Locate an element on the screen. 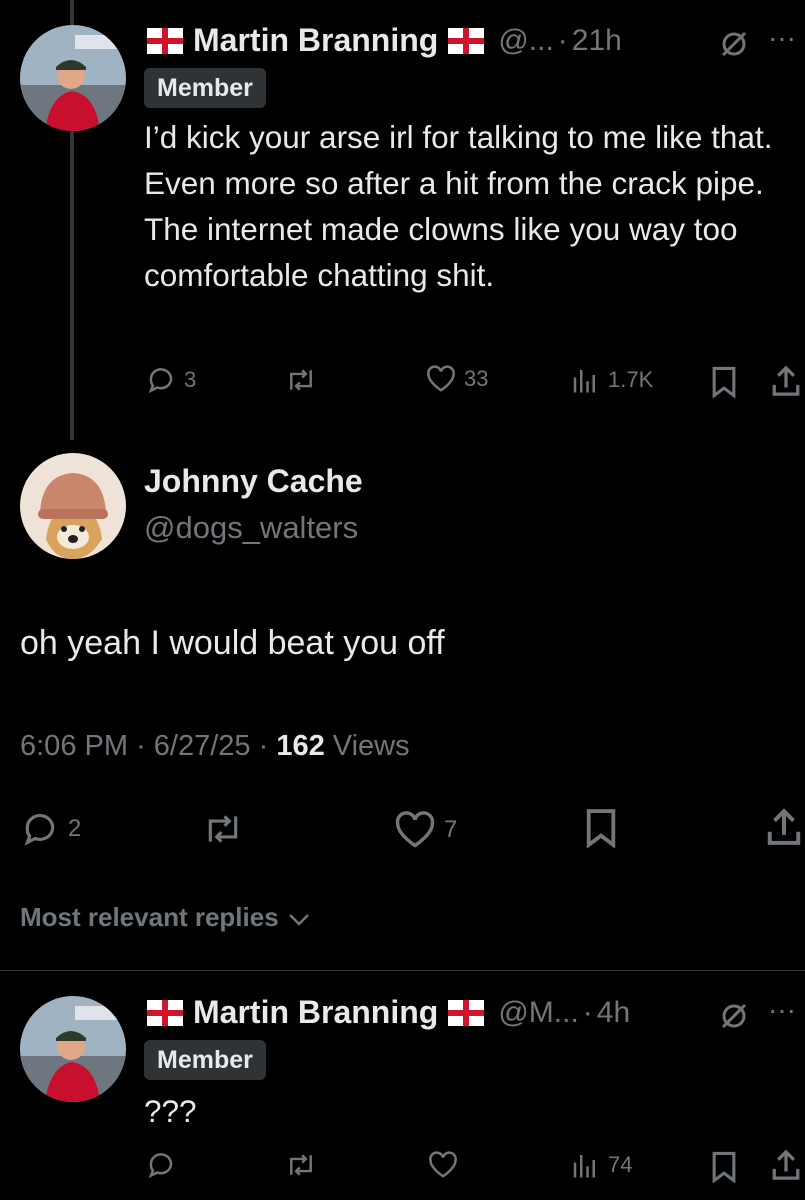 This screenshot has height=1200, width=805. replies-sort-dropdown: Most relevant replies is located at coordinates (166, 917).